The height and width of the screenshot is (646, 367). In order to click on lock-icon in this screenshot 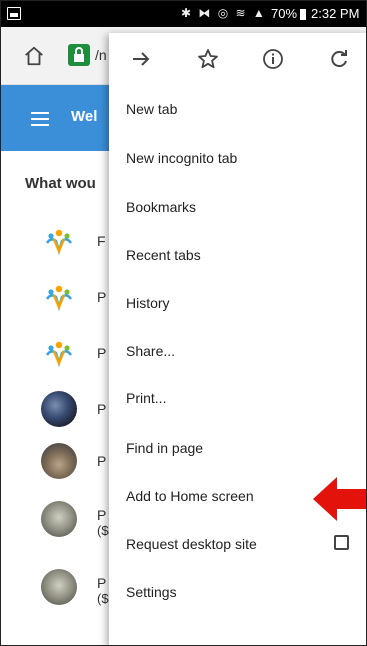, I will do `click(79, 55)`.